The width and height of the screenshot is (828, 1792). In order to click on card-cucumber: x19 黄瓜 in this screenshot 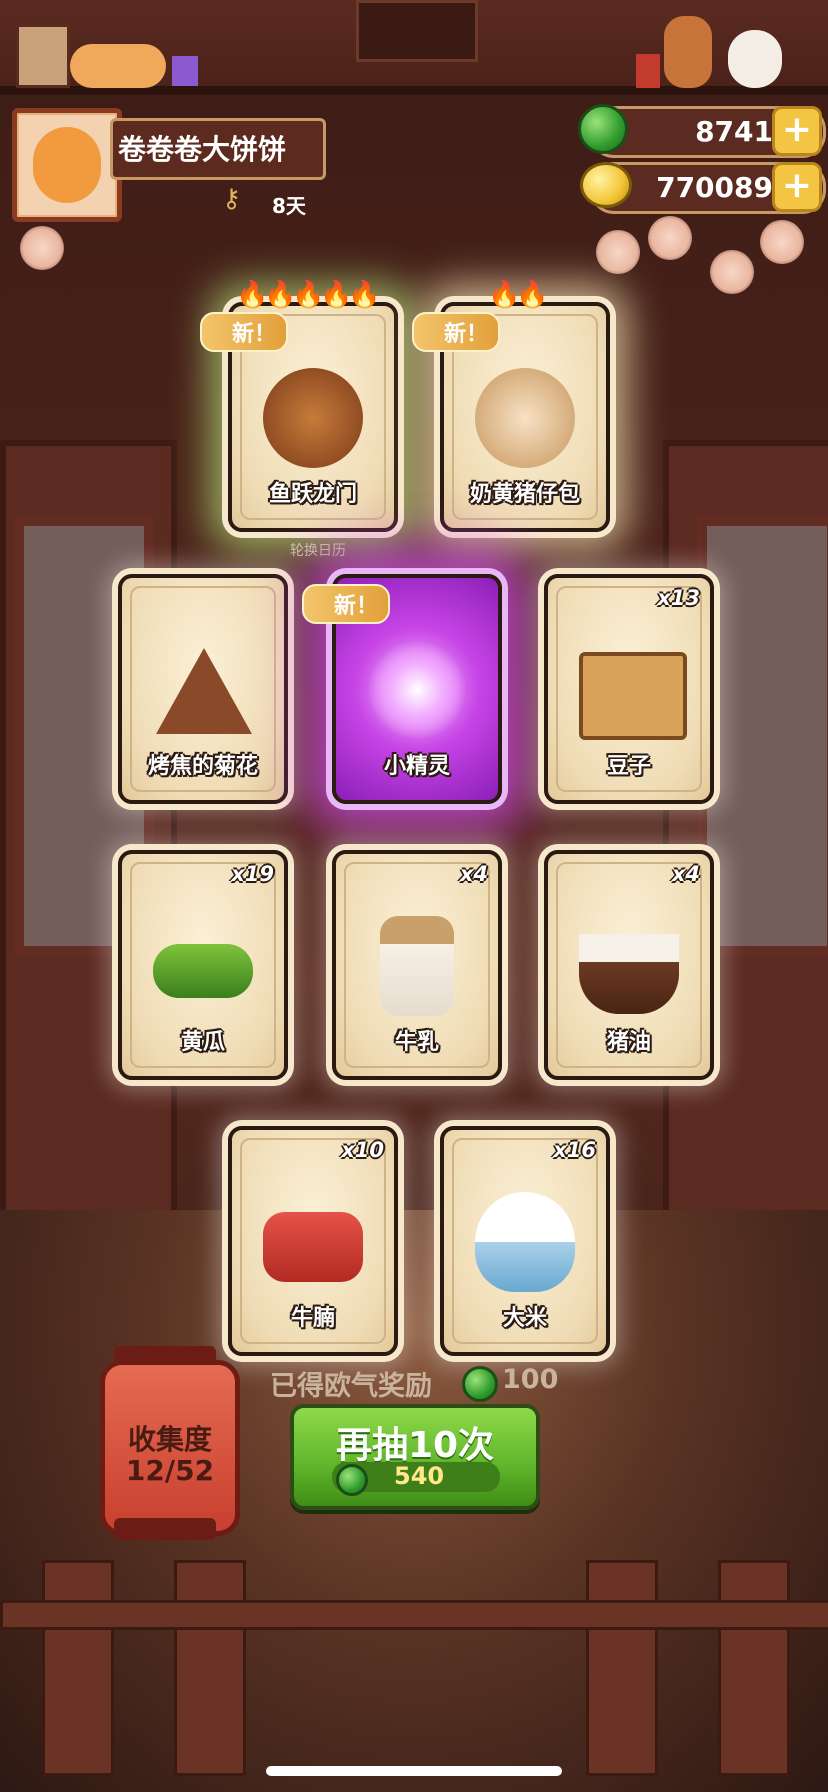, I will do `click(203, 965)`.